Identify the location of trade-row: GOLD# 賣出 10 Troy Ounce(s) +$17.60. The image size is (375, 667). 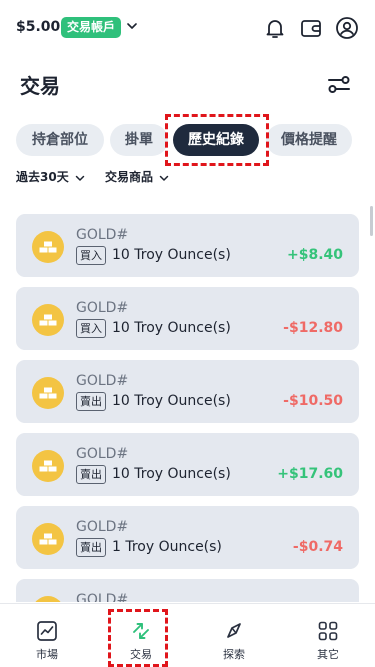
(187, 464).